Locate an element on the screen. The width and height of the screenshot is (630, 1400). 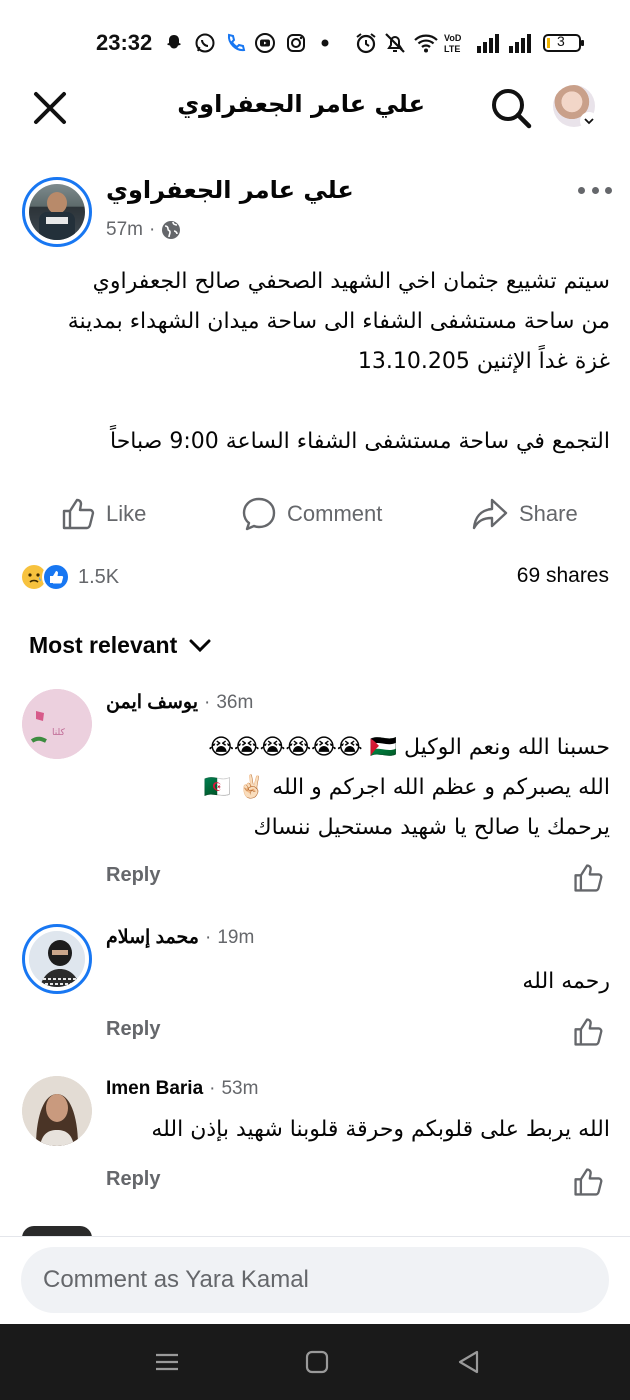
comment-sort-dropdown: Most relevant is located at coordinates (120, 645).